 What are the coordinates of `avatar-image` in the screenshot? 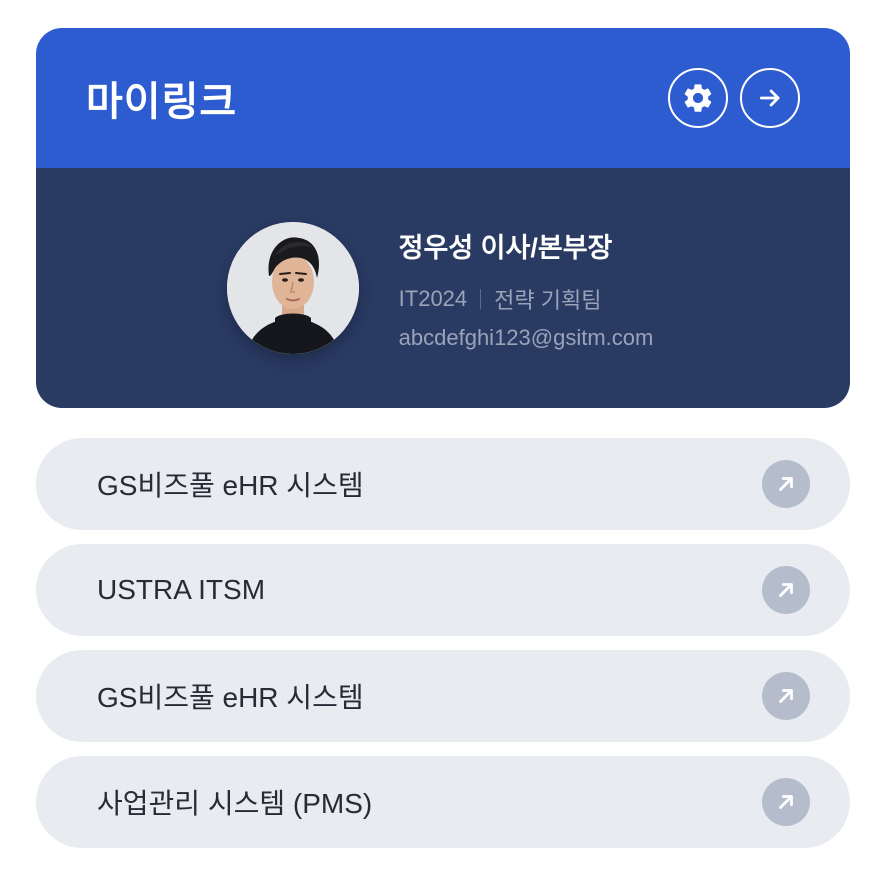 It's located at (292, 288).